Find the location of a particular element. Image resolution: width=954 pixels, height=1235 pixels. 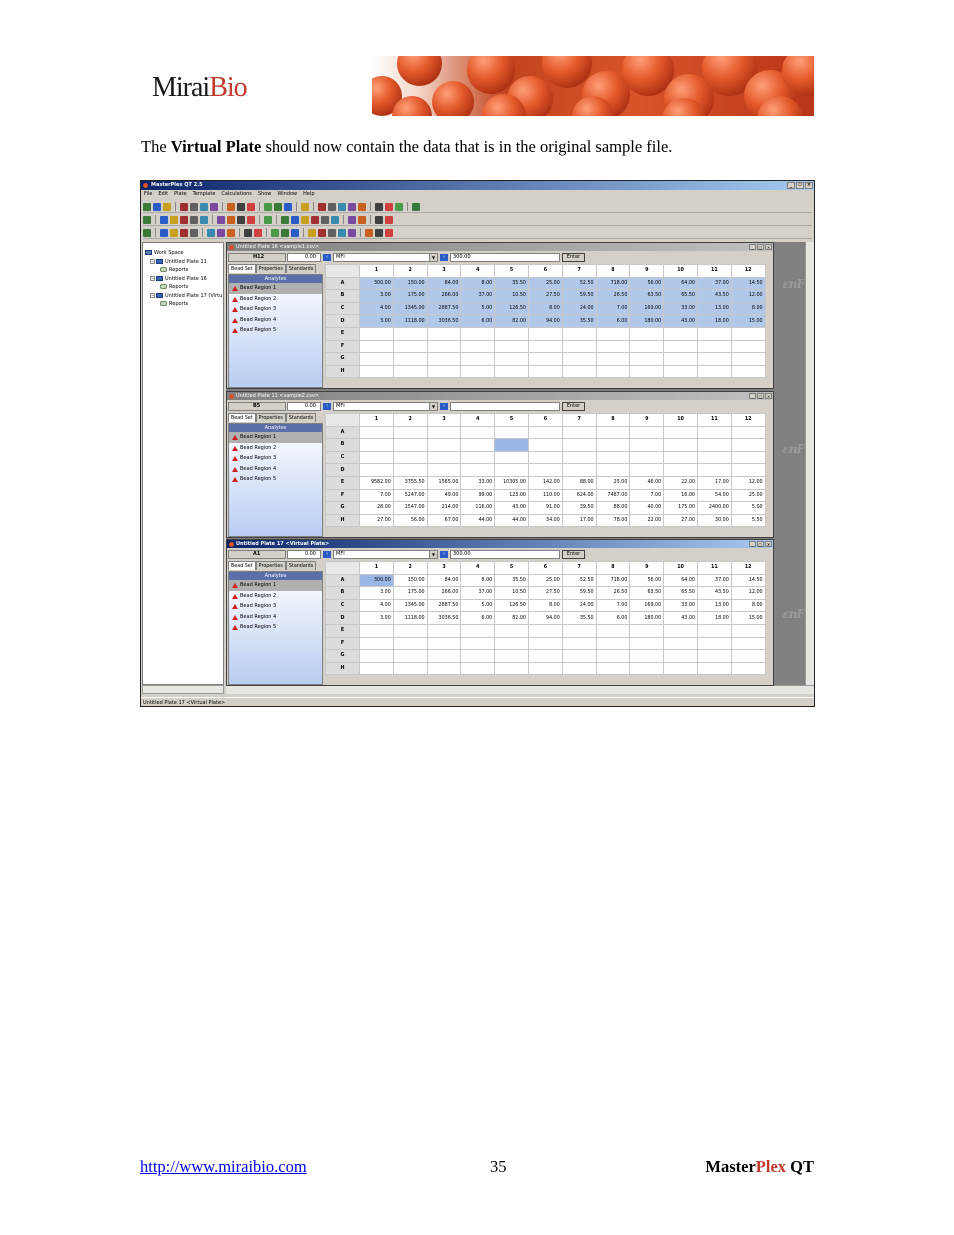

chevron-down-icon: ▼ is located at coordinates (433, 257).